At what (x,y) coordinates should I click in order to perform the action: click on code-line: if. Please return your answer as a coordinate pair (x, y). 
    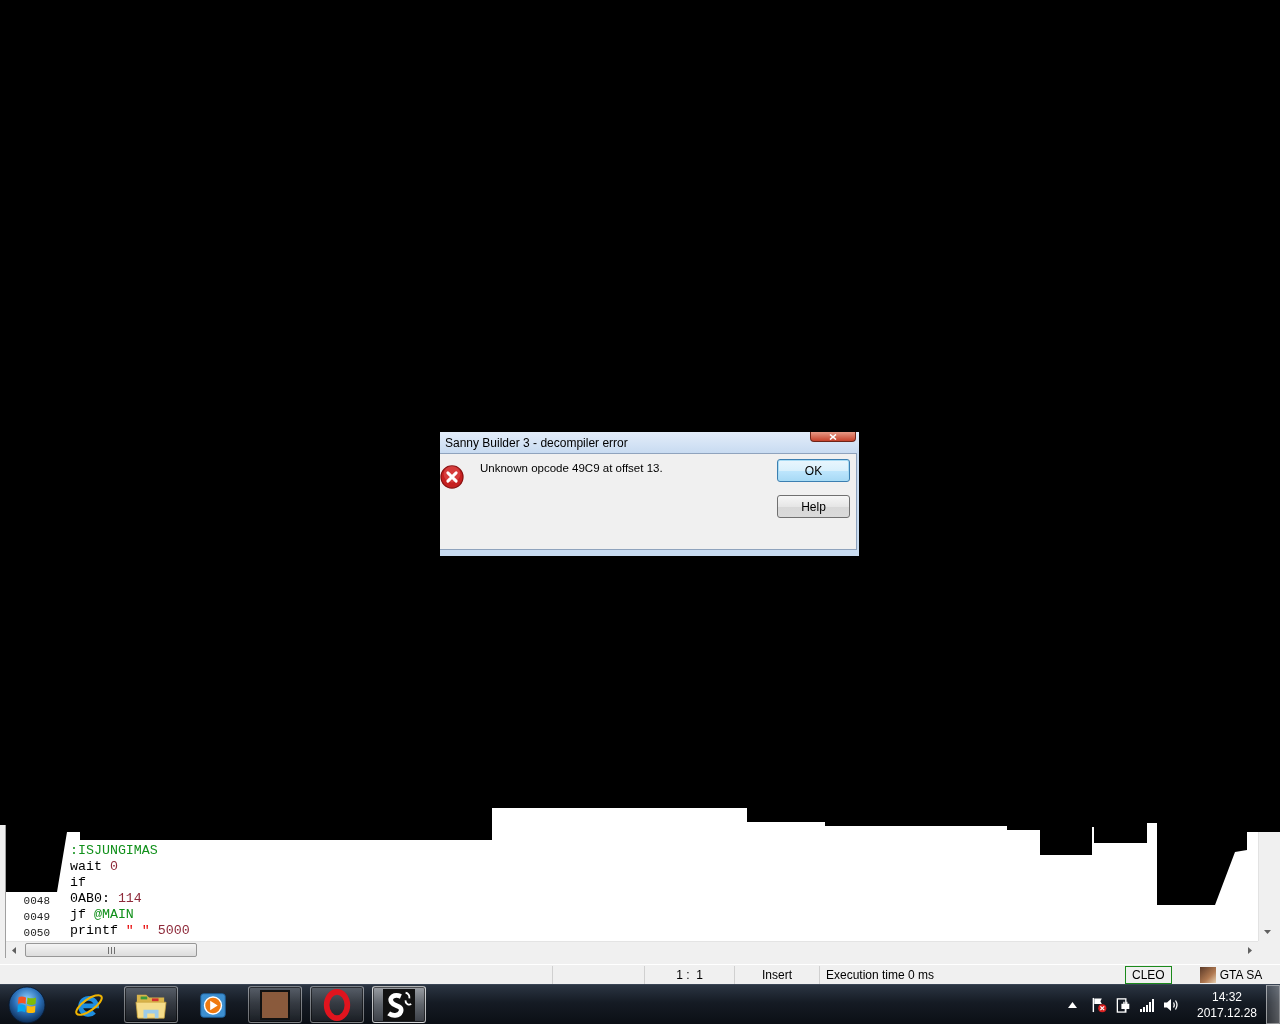
    Looking at the image, I should click on (78, 883).